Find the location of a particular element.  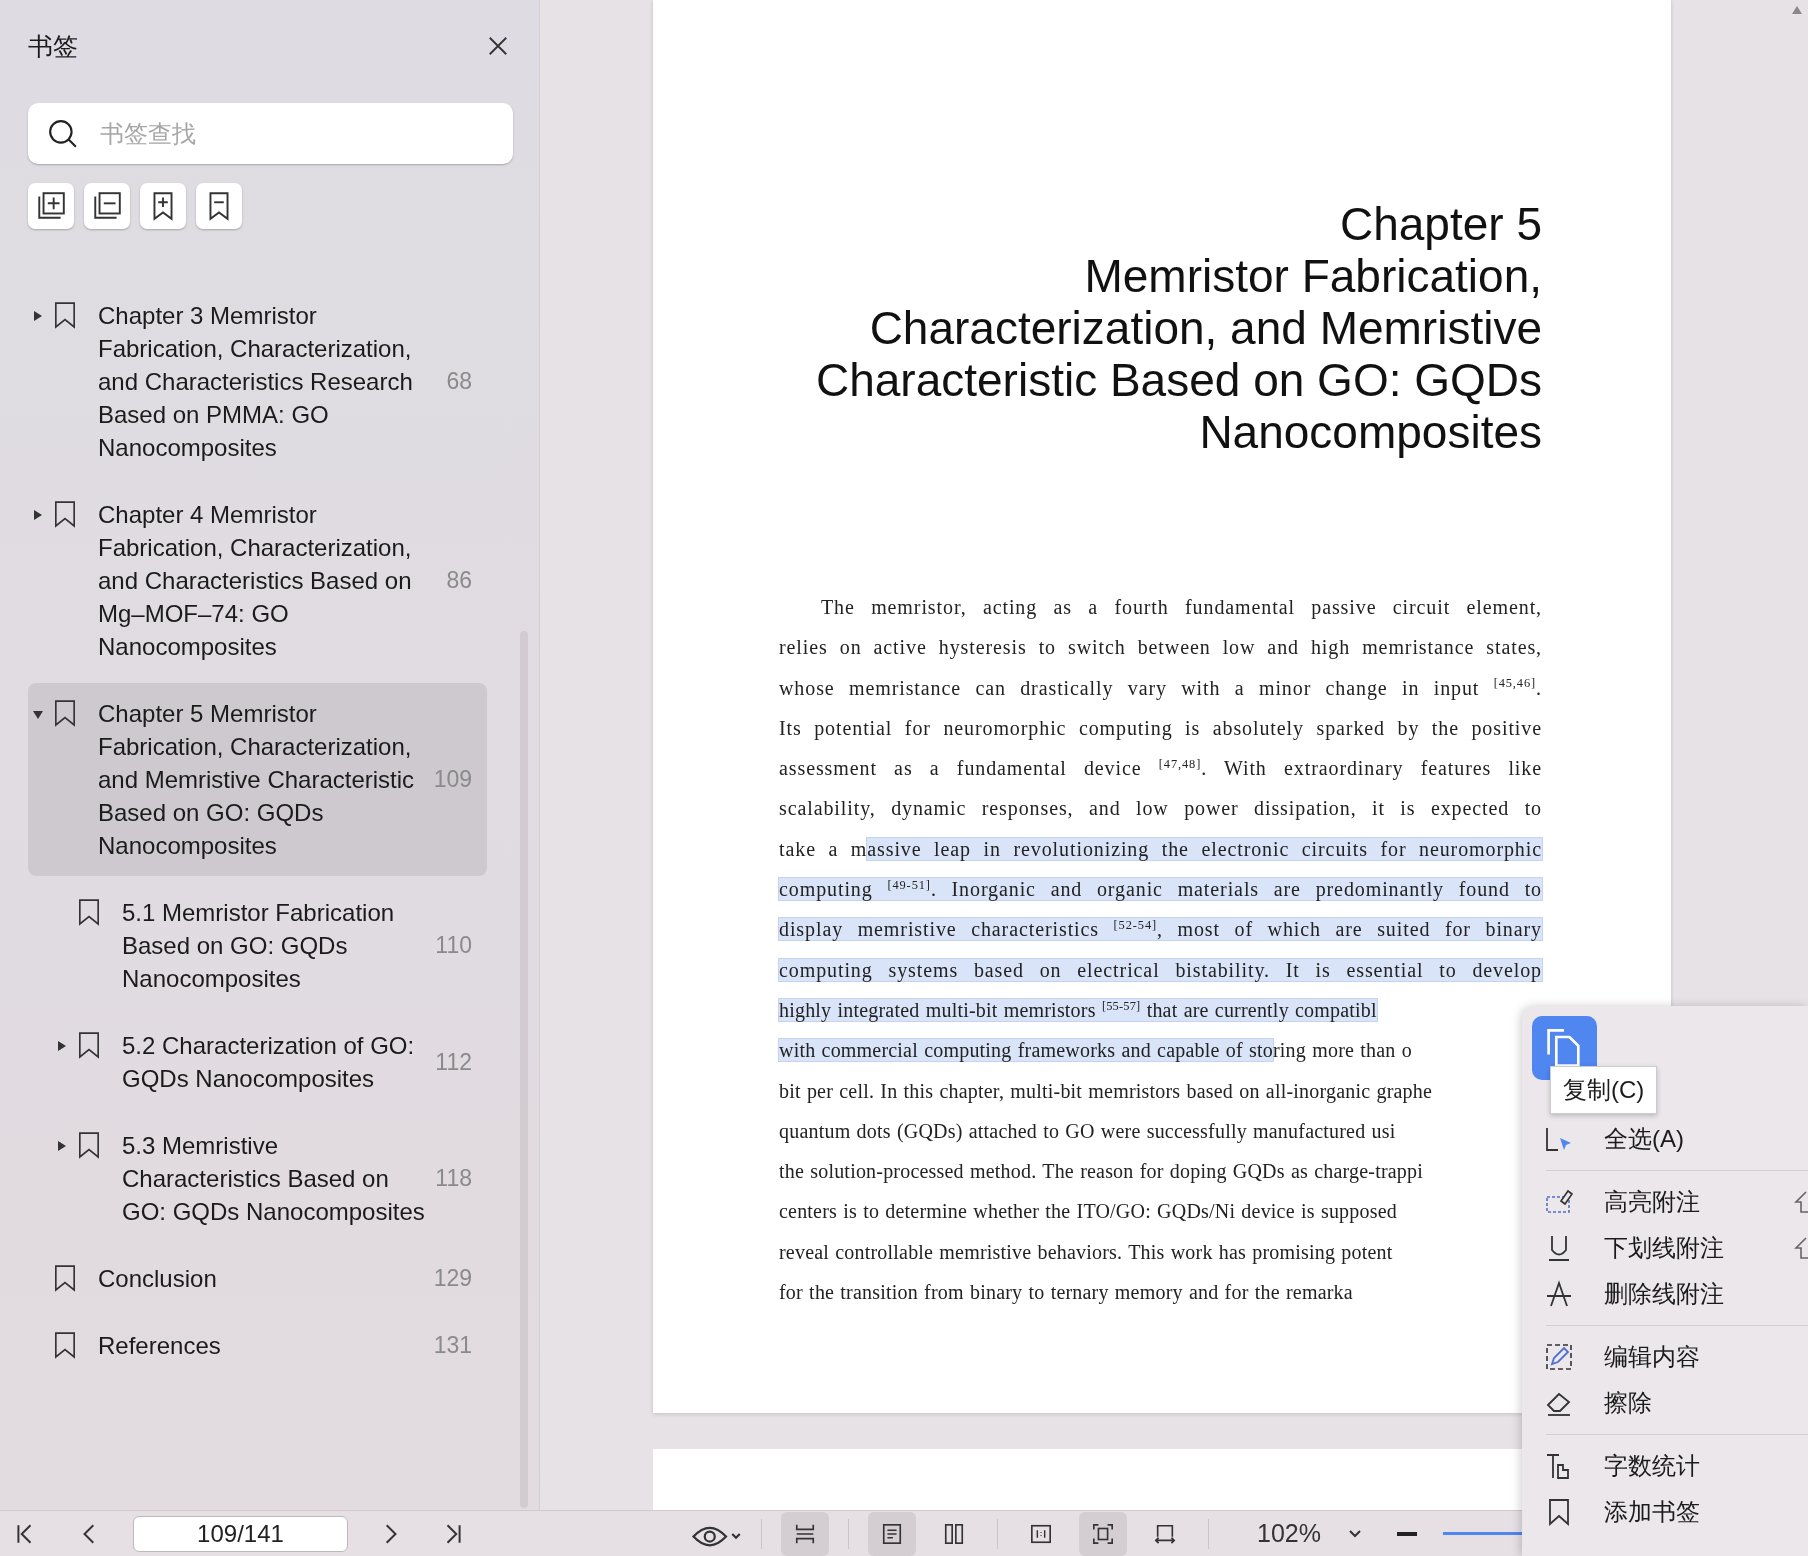

bookmark-title: 5.1 Memristor Fabrication Based on GO: GQDs Nanocomposites is located at coordinates (259, 946).